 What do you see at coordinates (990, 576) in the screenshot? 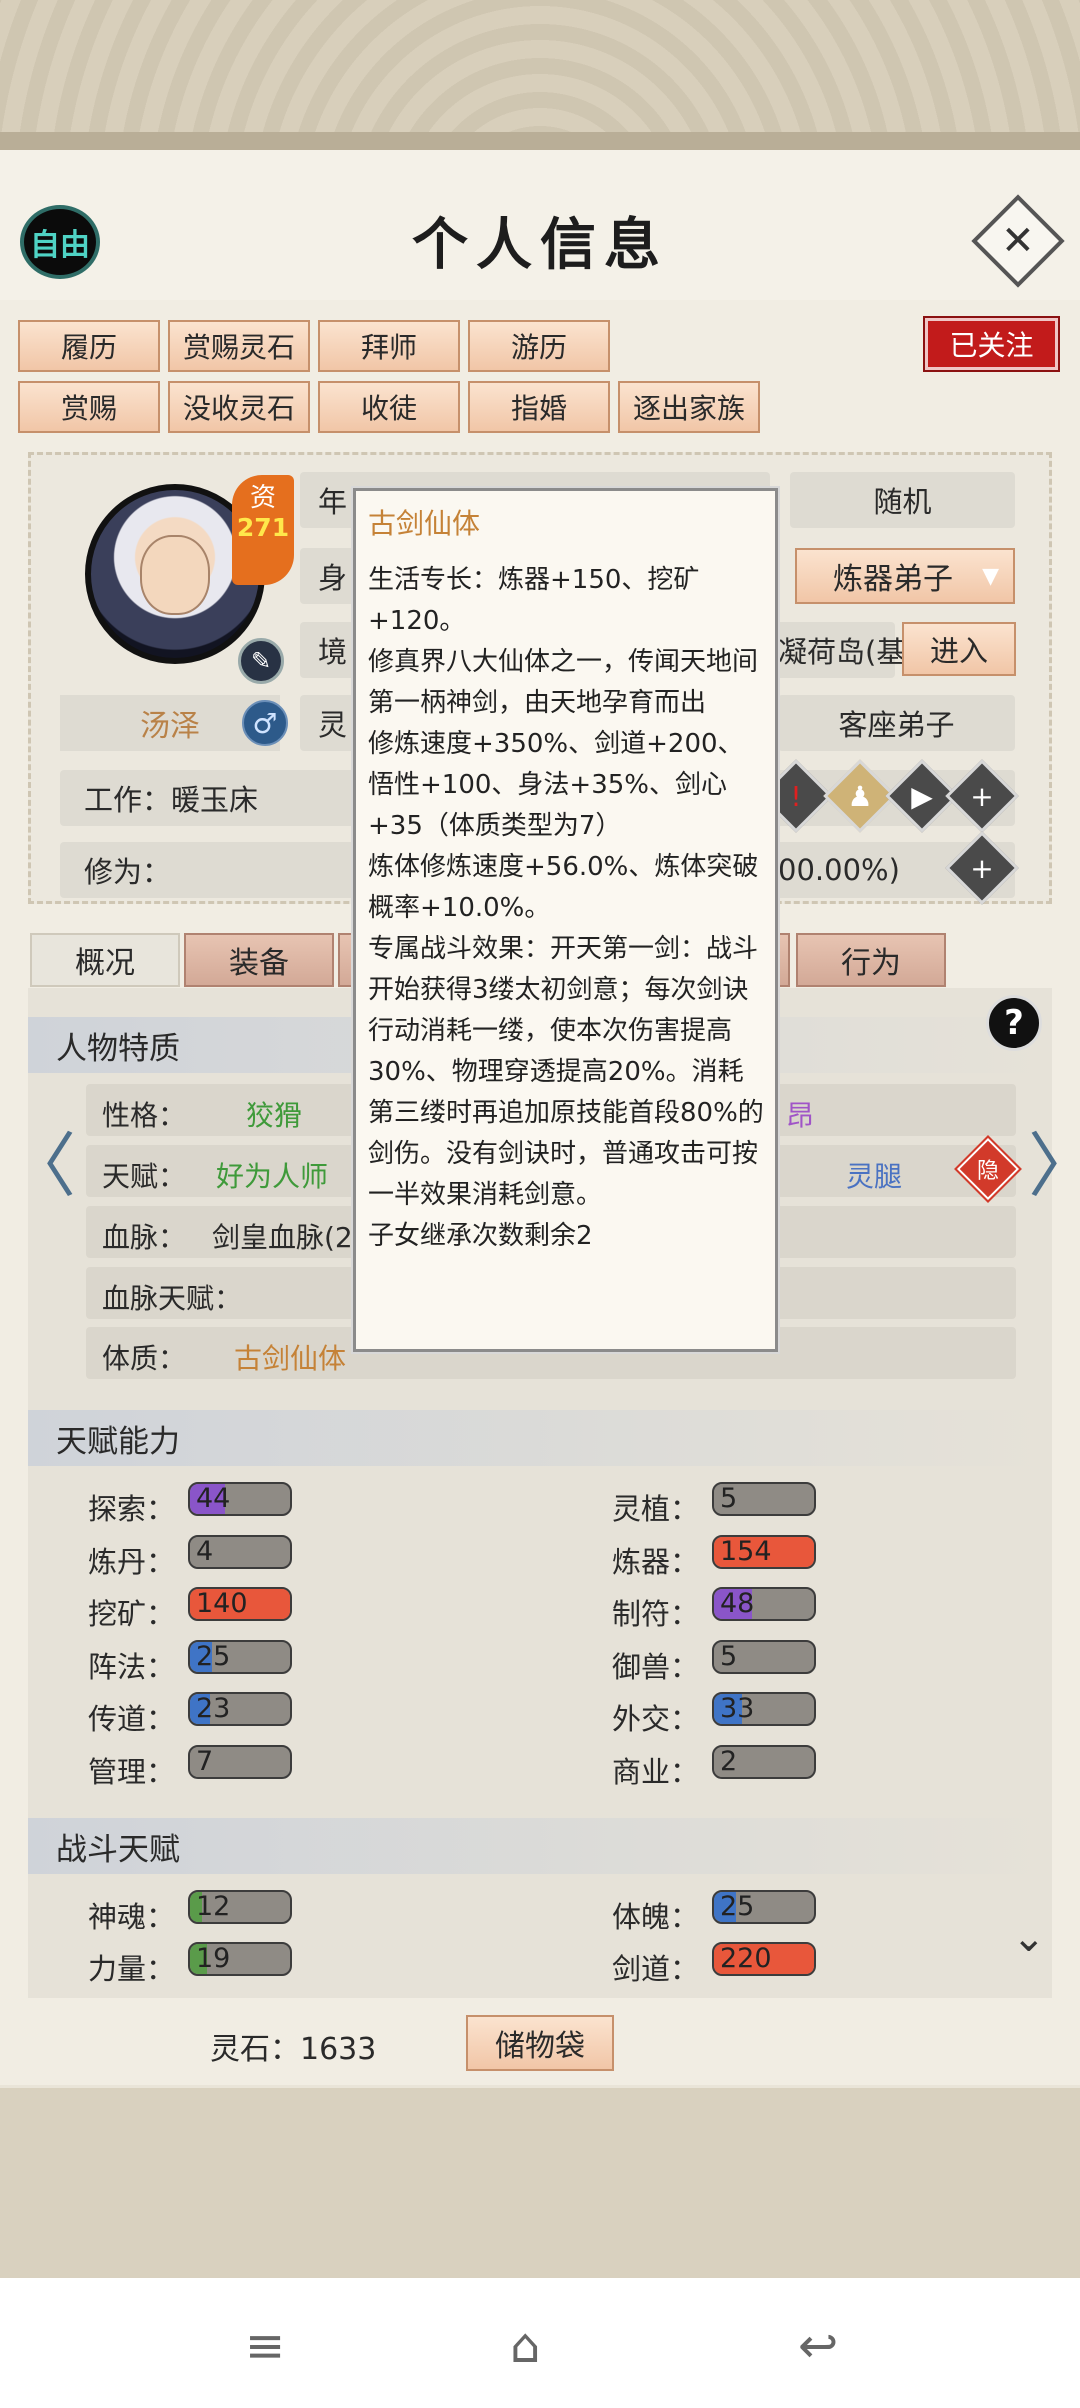
I see `dropdown-arrow-icon: ▼` at bounding box center [990, 576].